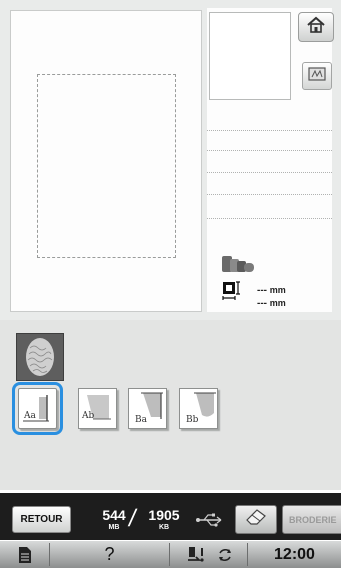 This screenshot has width=341, height=568. What do you see at coordinates (114, 527) in the screenshot?
I see `memory-used-unit: MB` at bounding box center [114, 527].